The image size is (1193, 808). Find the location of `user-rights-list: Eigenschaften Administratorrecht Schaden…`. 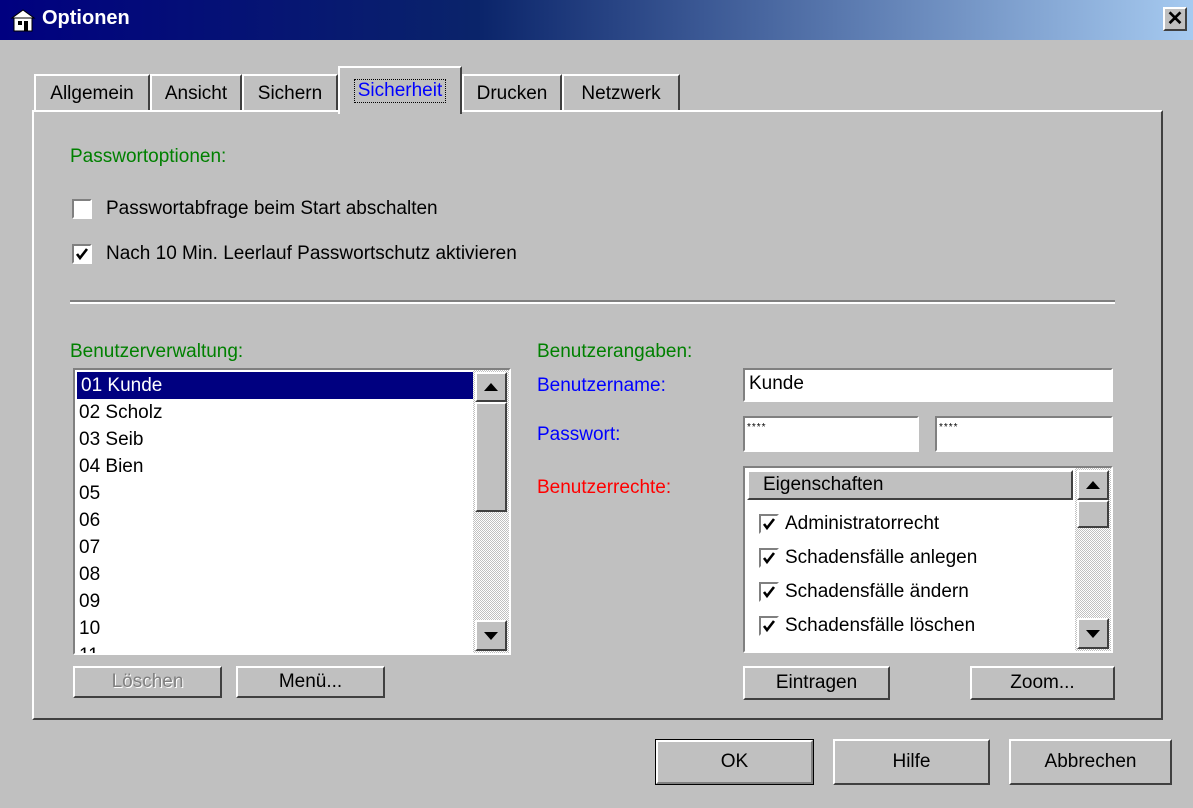

user-rights-list: Eigenschaften Administratorrecht Schaden… is located at coordinates (928, 559).